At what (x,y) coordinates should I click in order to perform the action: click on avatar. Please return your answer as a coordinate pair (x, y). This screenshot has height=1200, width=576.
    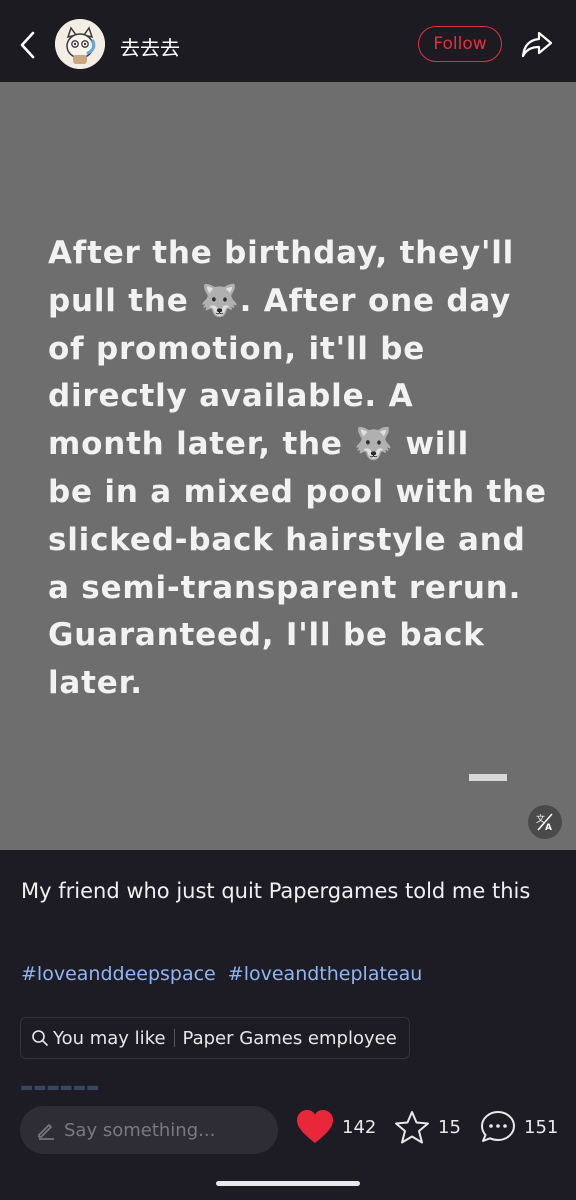
    Looking at the image, I should click on (80, 44).